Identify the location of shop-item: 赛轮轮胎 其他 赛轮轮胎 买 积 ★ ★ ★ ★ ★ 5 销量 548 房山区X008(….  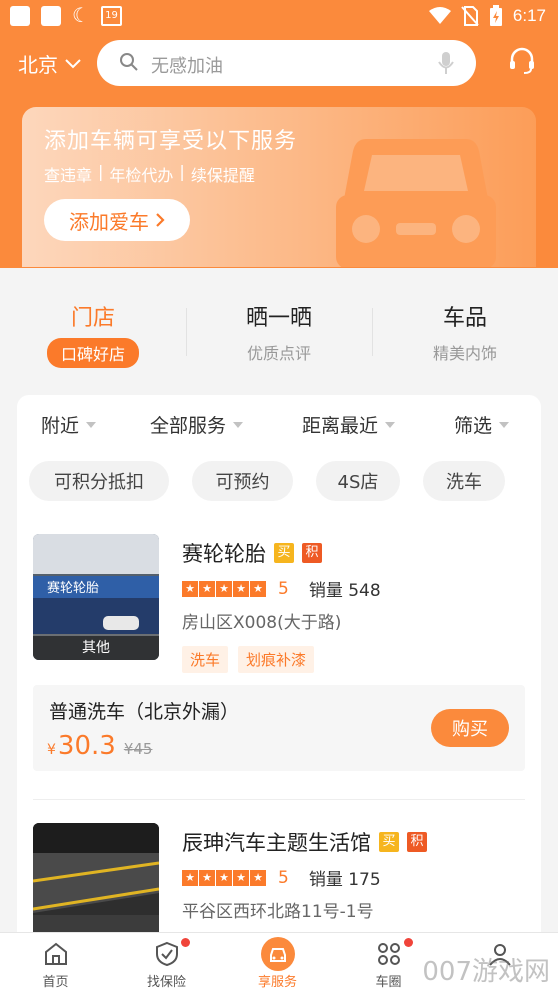
(279, 604).